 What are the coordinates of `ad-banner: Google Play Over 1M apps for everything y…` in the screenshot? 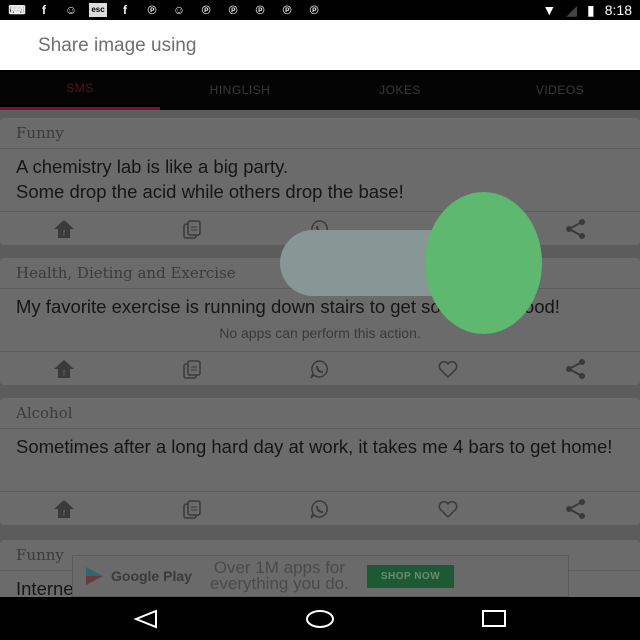 It's located at (320, 576).